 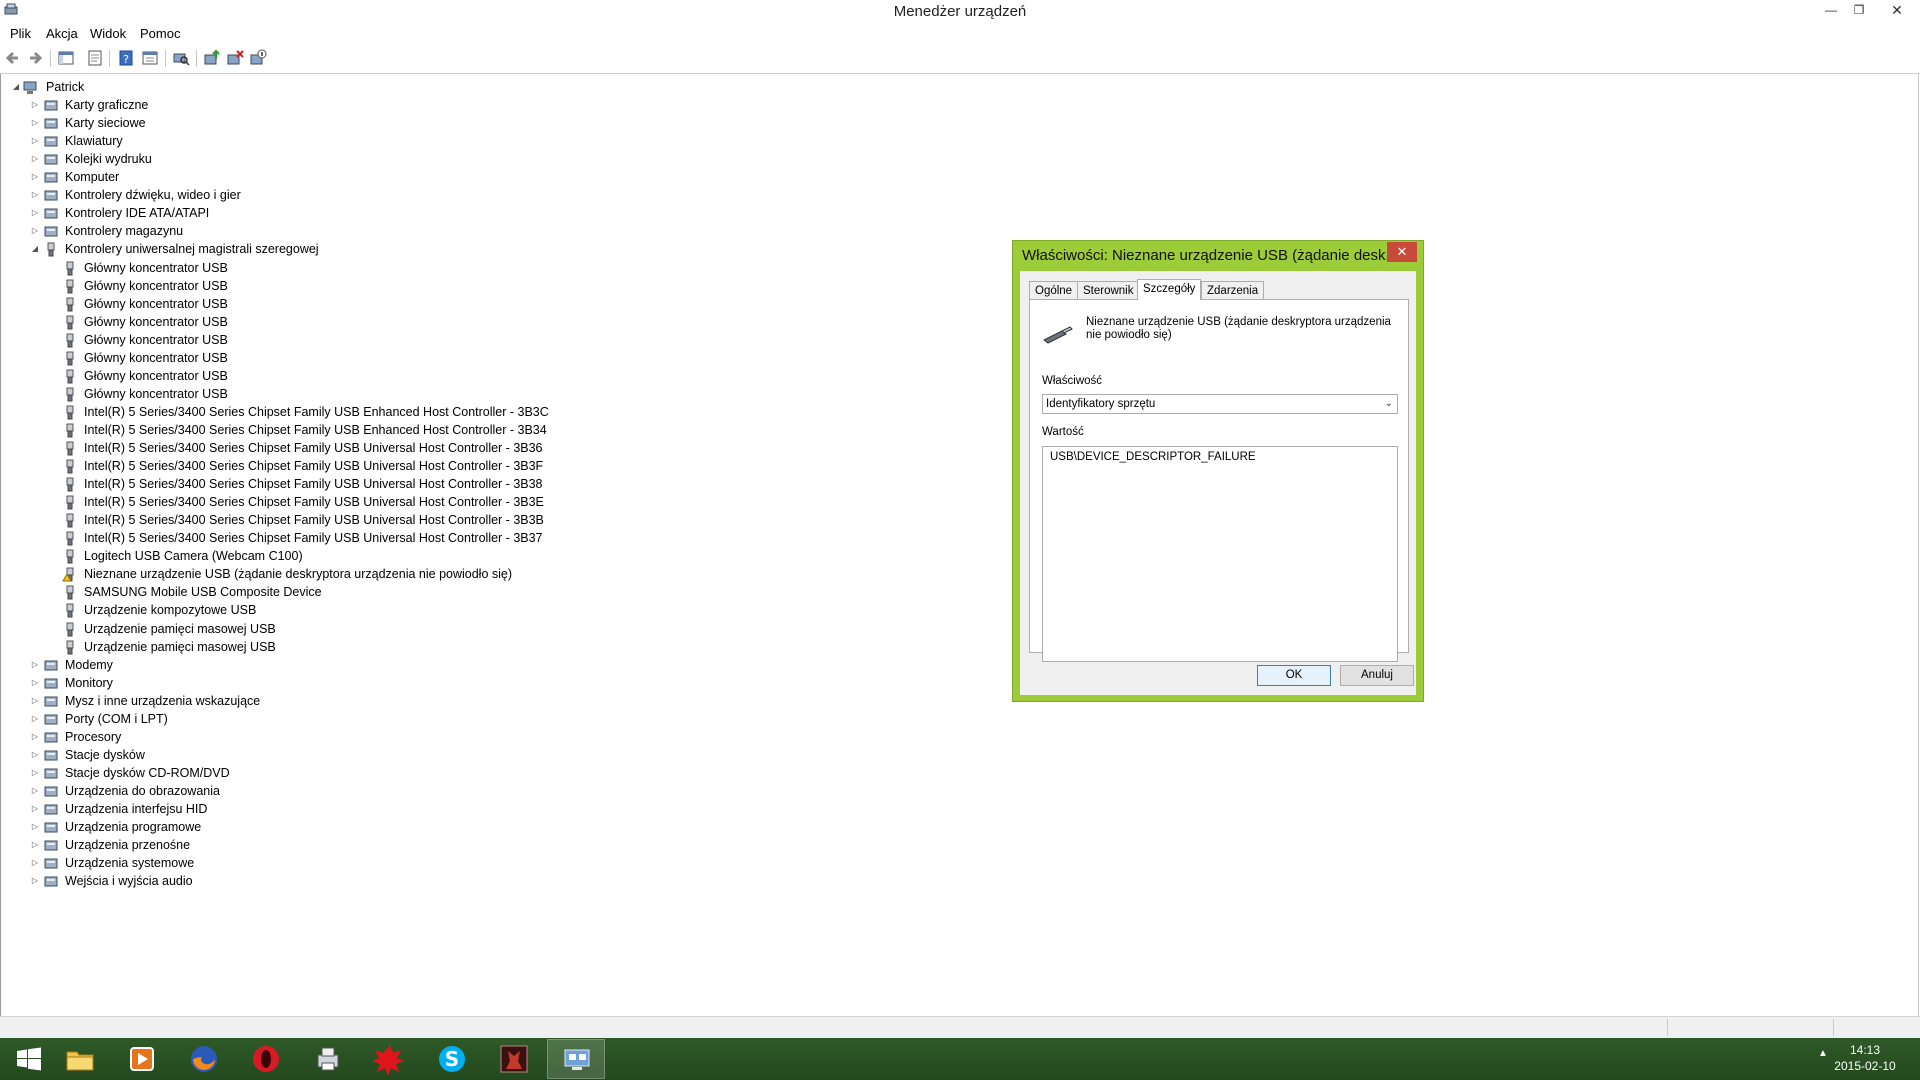 What do you see at coordinates (1865, 1058) in the screenshot?
I see `clock: 14:13 2015-02-10` at bounding box center [1865, 1058].